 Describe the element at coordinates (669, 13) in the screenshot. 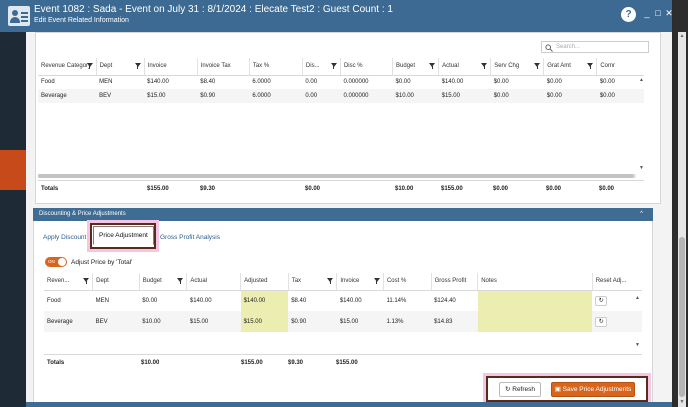

I see `close-button: ✕` at that location.